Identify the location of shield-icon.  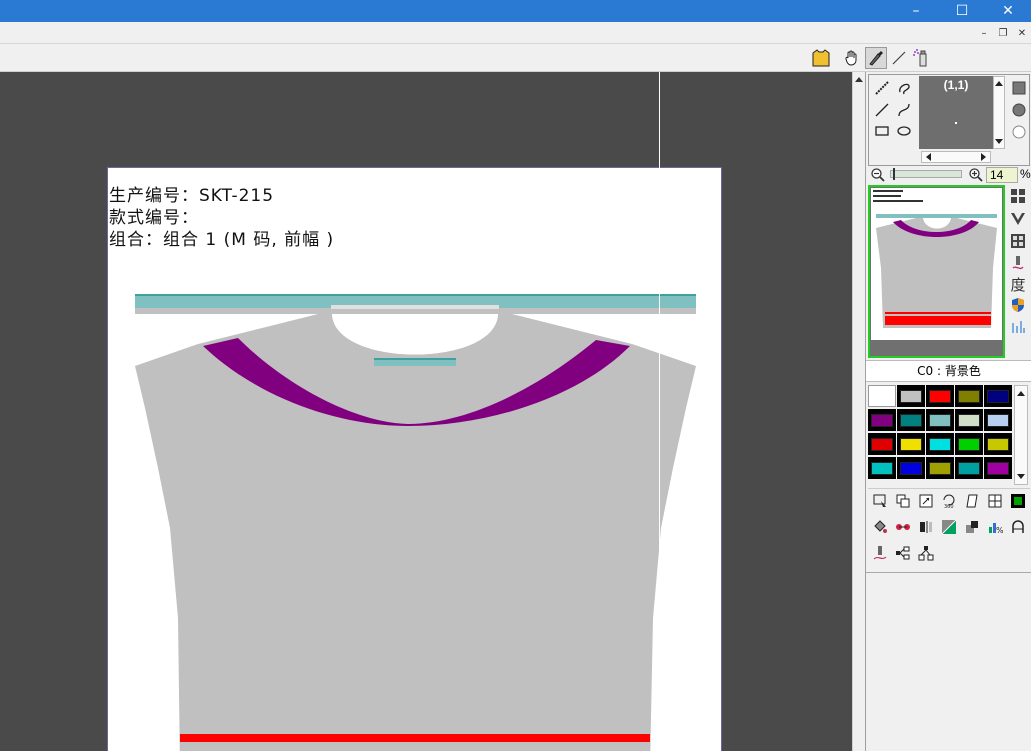
(1018, 305).